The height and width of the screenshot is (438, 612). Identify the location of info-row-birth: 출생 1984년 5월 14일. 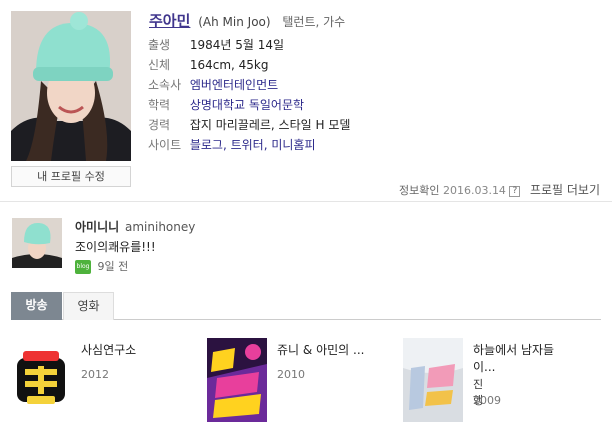
(249, 48).